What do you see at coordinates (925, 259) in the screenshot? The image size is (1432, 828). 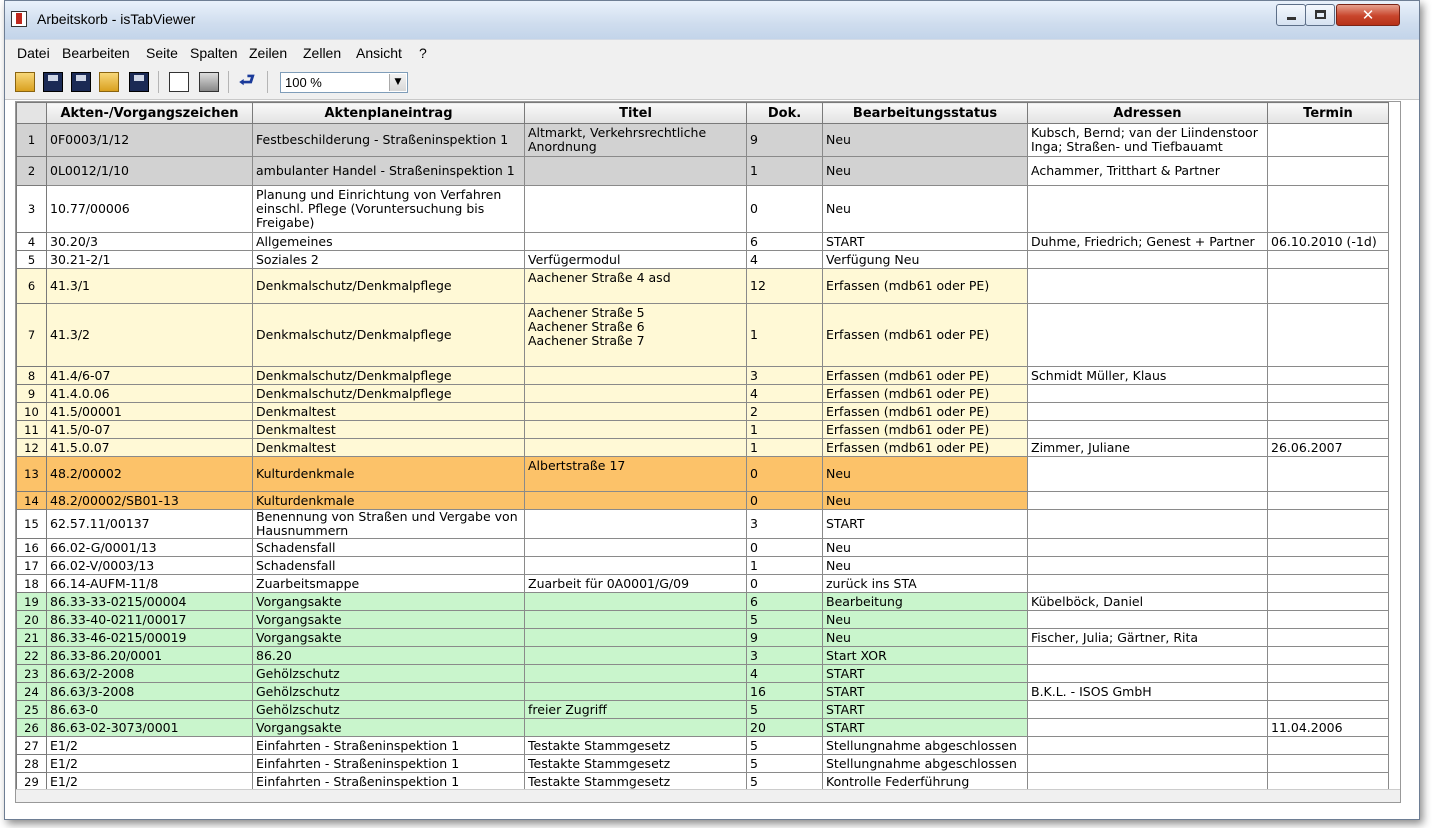 I see `cell-status: Verfügung Neu` at bounding box center [925, 259].